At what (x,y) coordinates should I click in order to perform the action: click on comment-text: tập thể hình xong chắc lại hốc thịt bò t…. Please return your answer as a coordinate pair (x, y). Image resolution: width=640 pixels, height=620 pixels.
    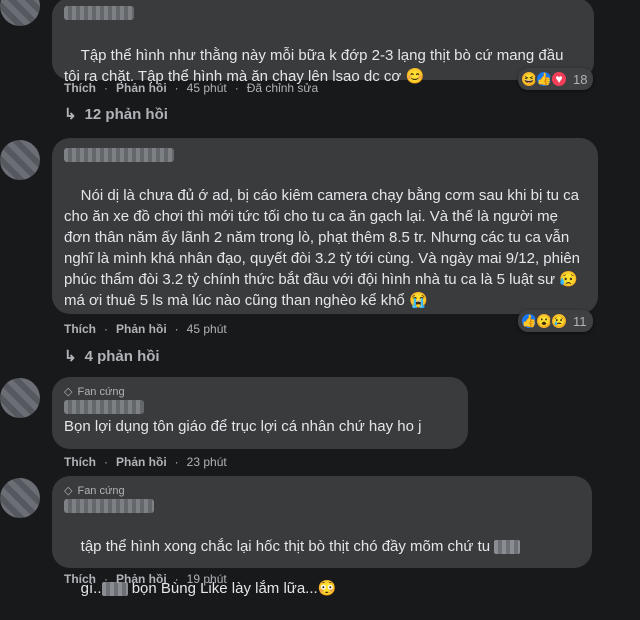
    Looking at the image, I should click on (322, 567).